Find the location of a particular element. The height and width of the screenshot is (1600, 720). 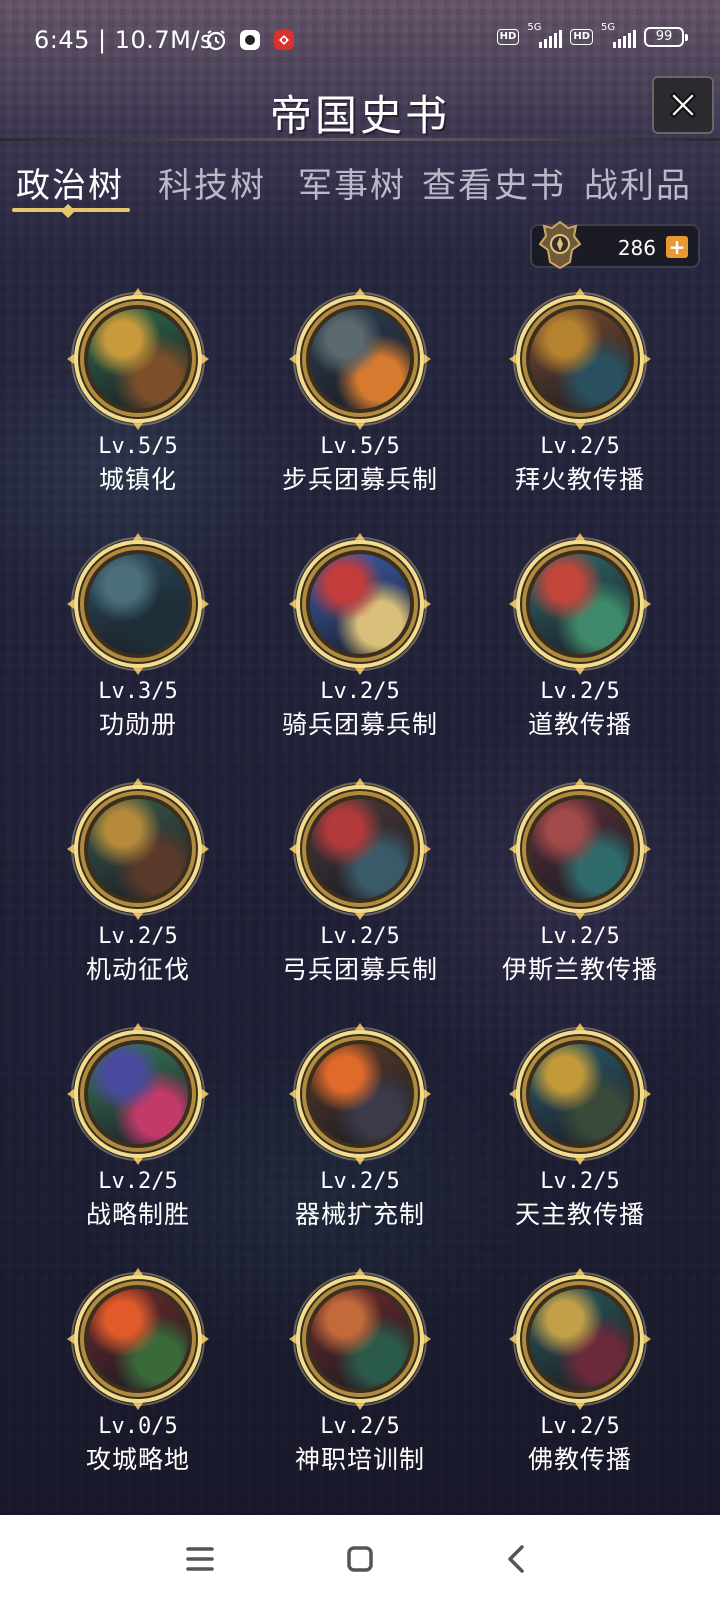

policy-item: Lv.2/5 器械扩充制 is located at coordinates (360, 1126).